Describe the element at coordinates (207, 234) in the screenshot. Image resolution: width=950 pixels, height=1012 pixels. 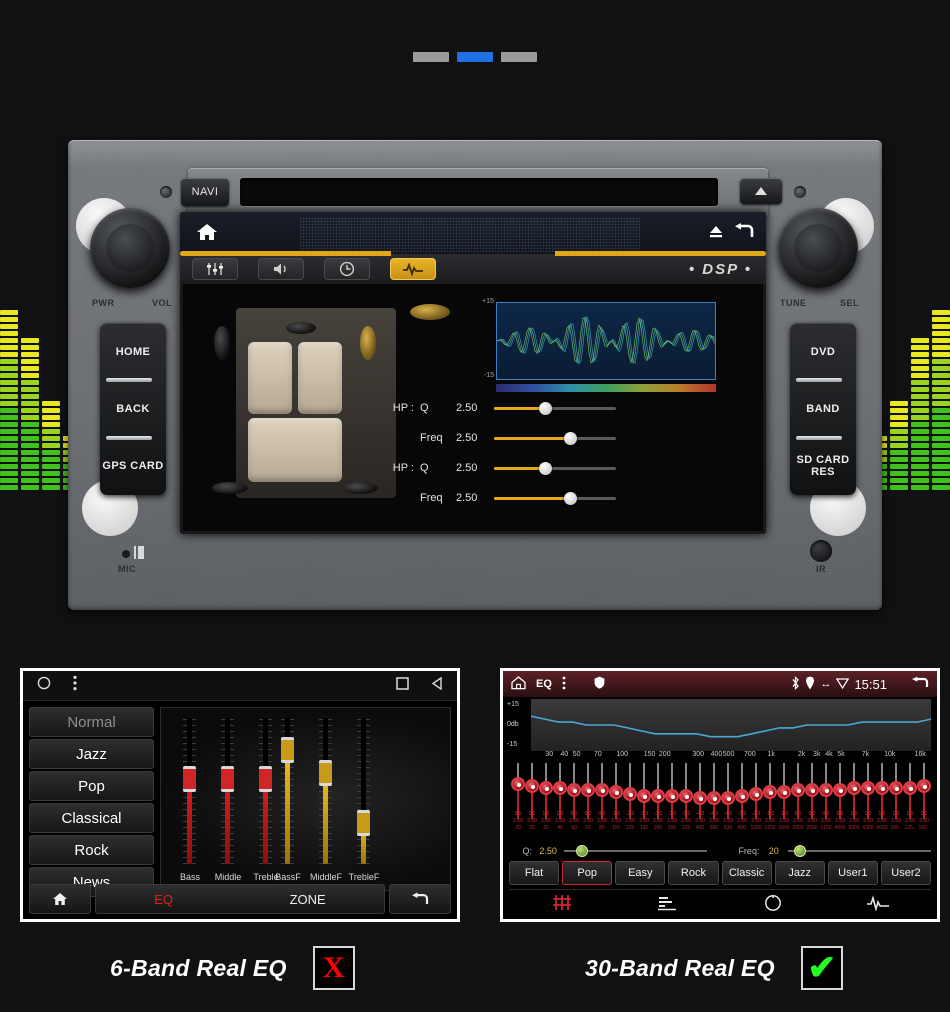
I see `home-icon` at that location.